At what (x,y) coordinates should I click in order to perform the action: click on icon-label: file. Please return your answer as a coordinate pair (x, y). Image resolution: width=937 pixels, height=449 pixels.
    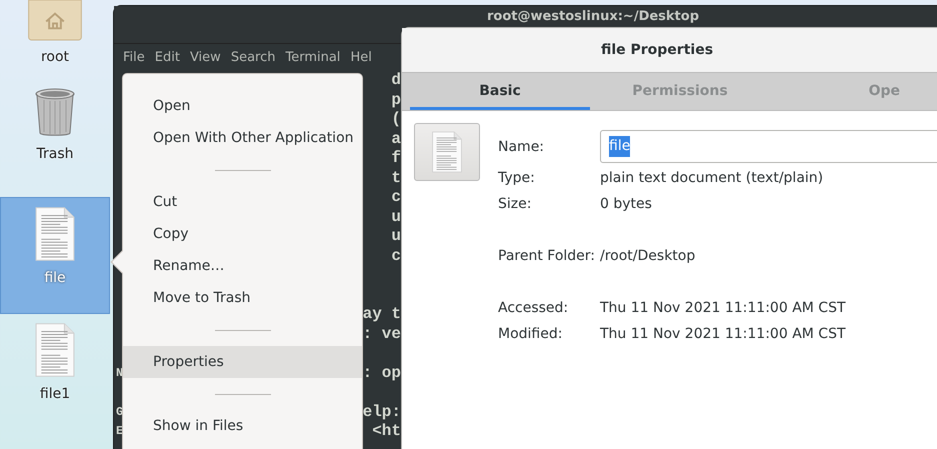
    Looking at the image, I should click on (55, 278).